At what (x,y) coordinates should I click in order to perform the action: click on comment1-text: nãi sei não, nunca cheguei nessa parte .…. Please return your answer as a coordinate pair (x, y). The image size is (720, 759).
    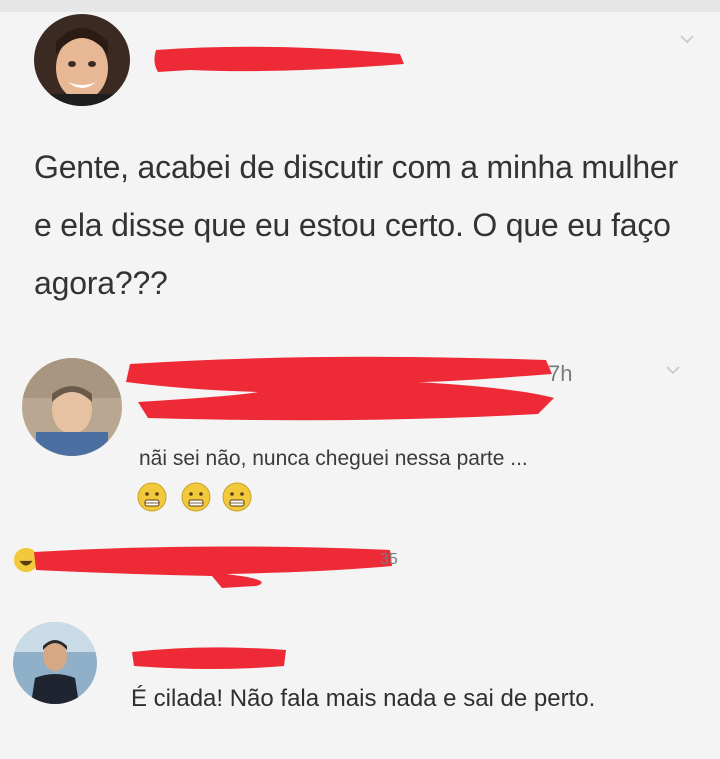
    Looking at the image, I should click on (333, 458).